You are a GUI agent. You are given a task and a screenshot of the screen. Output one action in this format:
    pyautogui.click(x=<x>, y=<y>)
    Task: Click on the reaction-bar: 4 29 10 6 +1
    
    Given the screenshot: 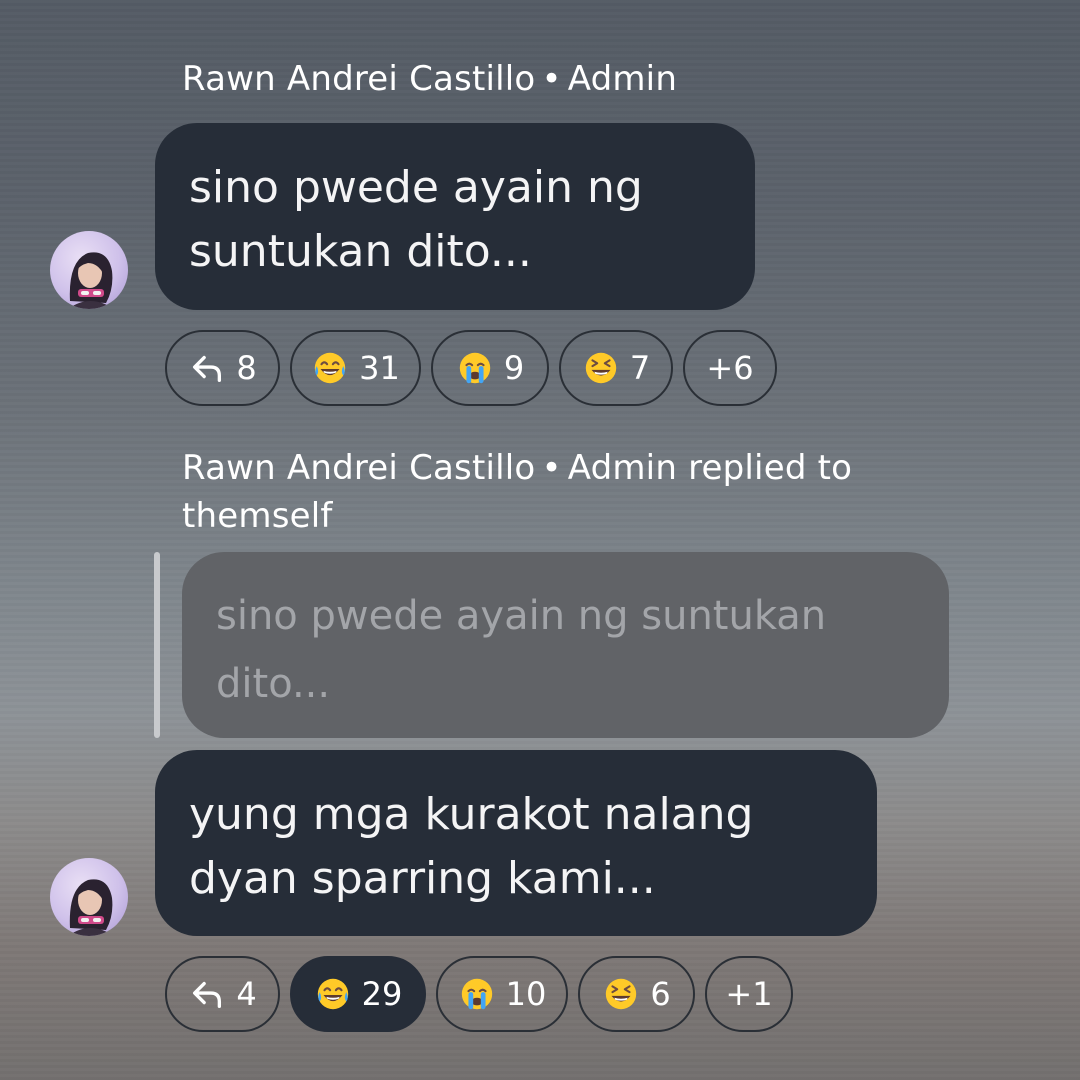 What is the action you would take?
    pyautogui.click(x=479, y=994)
    